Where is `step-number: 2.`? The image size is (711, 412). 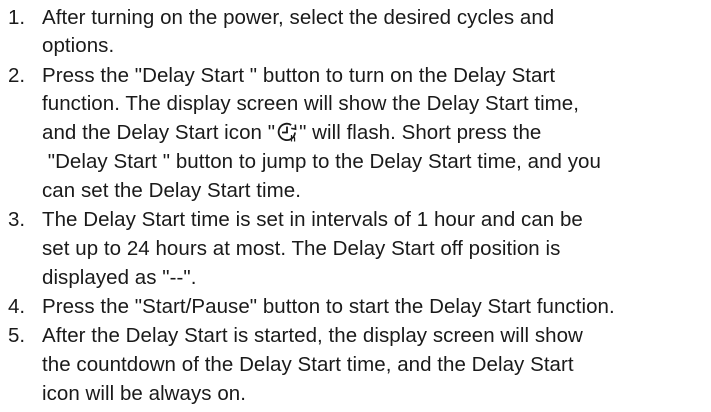 step-number: 2. is located at coordinates (17, 75).